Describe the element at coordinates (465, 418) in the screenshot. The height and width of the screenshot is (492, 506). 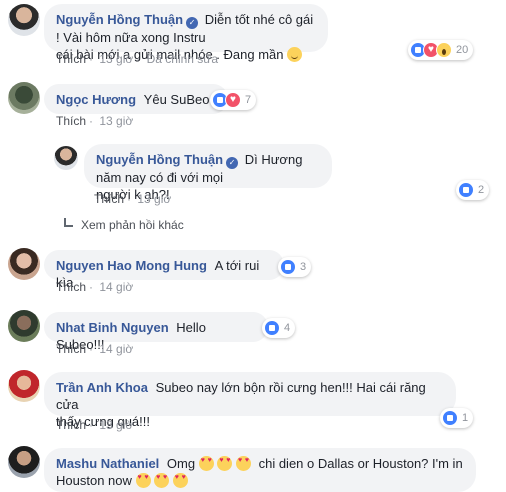
I see `reaction-count: 1` at that location.